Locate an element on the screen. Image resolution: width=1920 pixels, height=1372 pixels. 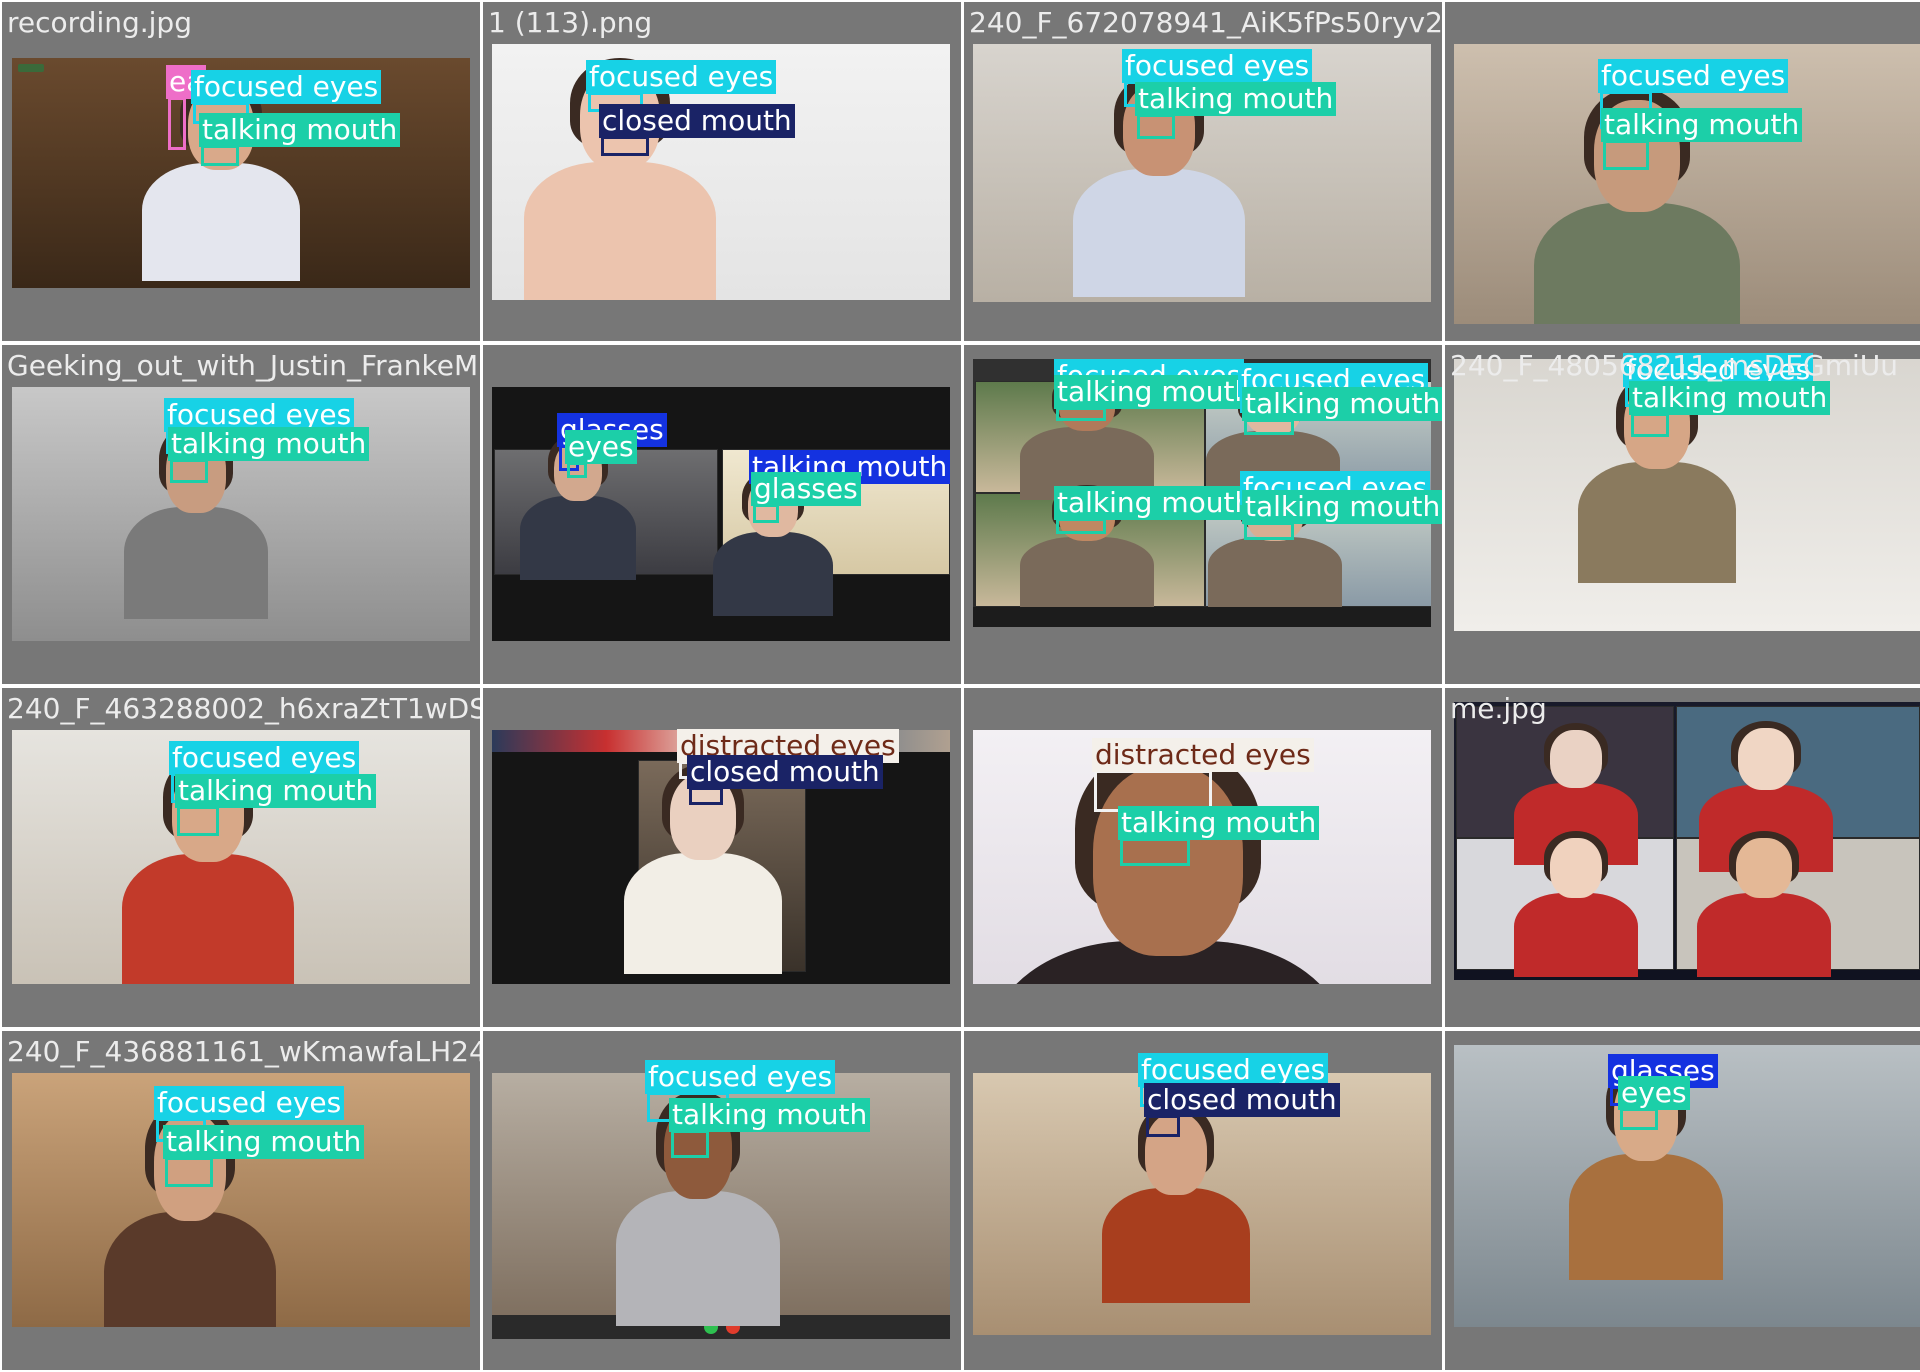
image-cell: distracted eyes closed mouth is located at coordinates (722, 857).